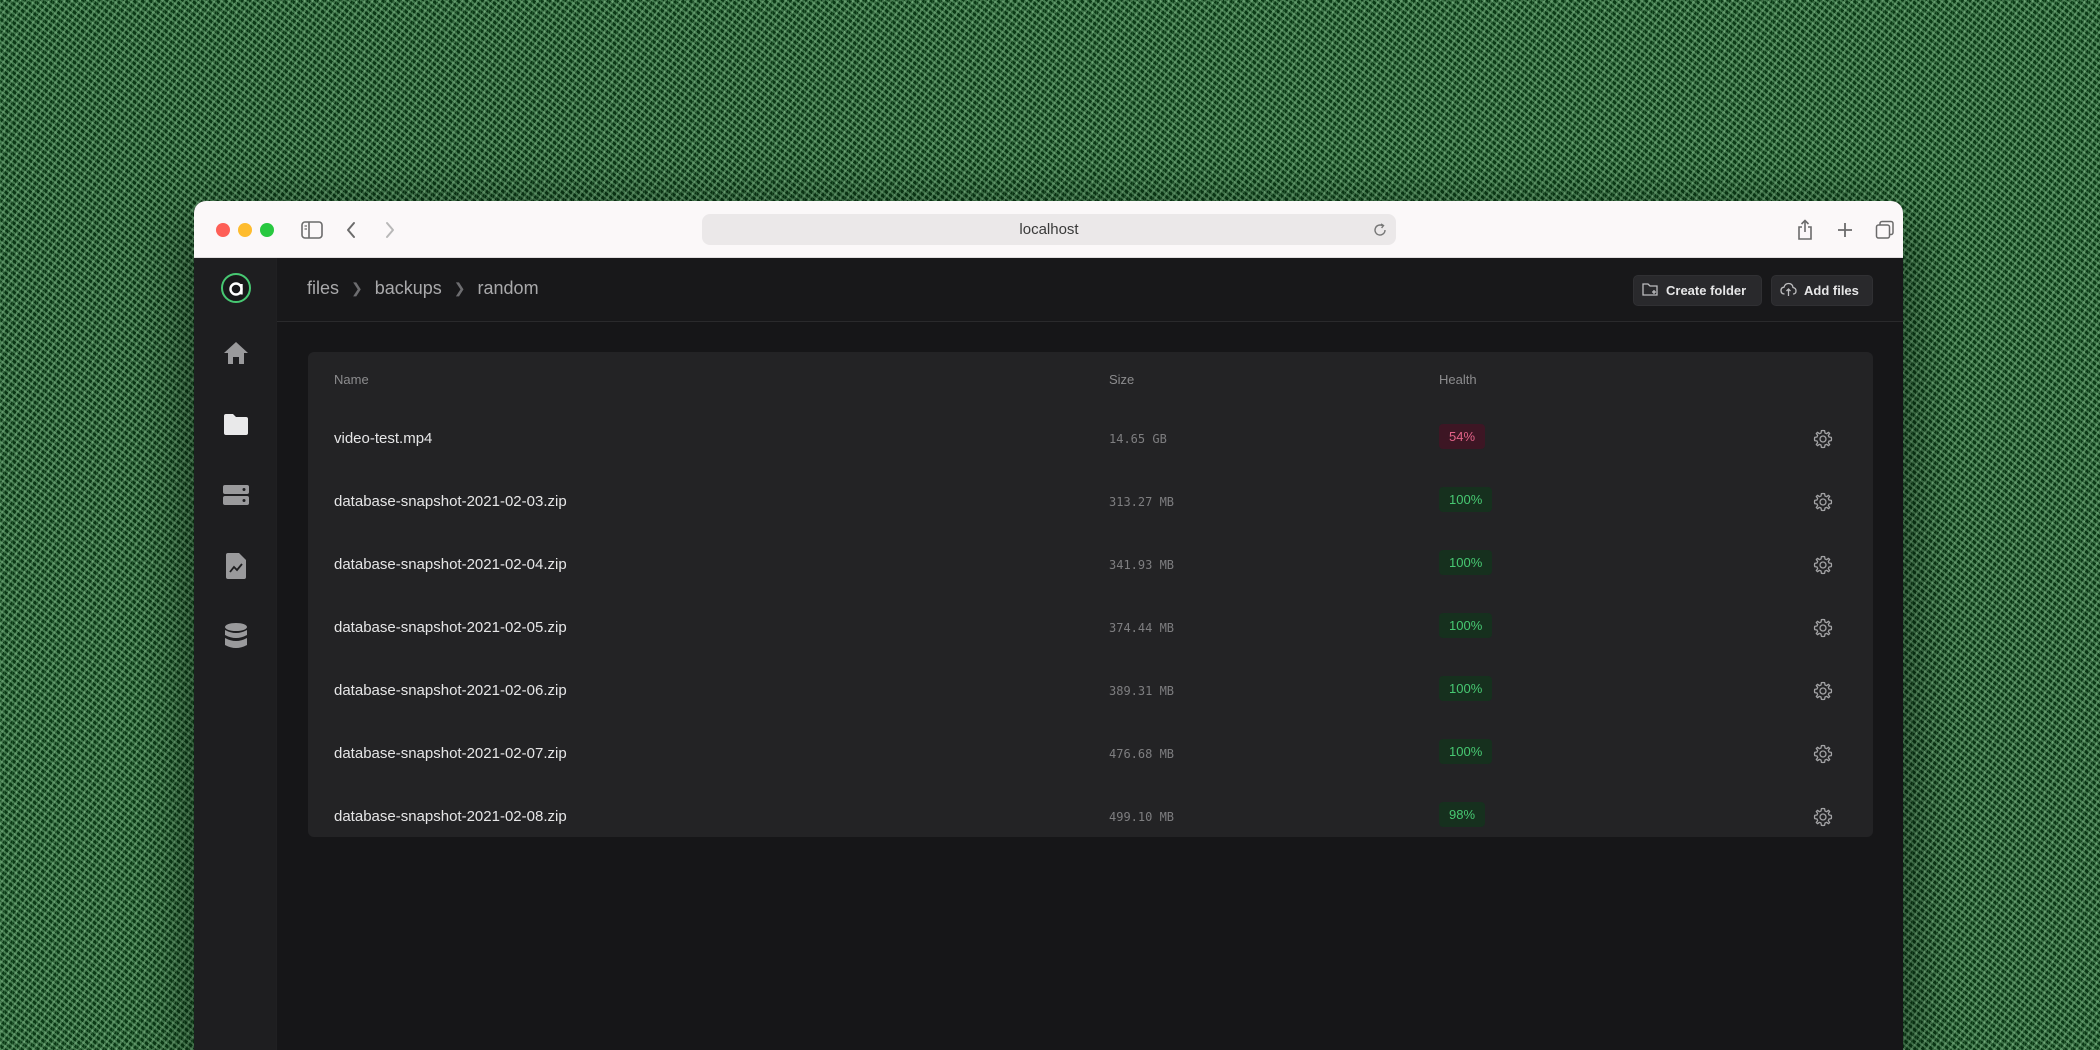 The image size is (2100, 1050). What do you see at coordinates (351, 230) in the screenshot?
I see `back-icon` at bounding box center [351, 230].